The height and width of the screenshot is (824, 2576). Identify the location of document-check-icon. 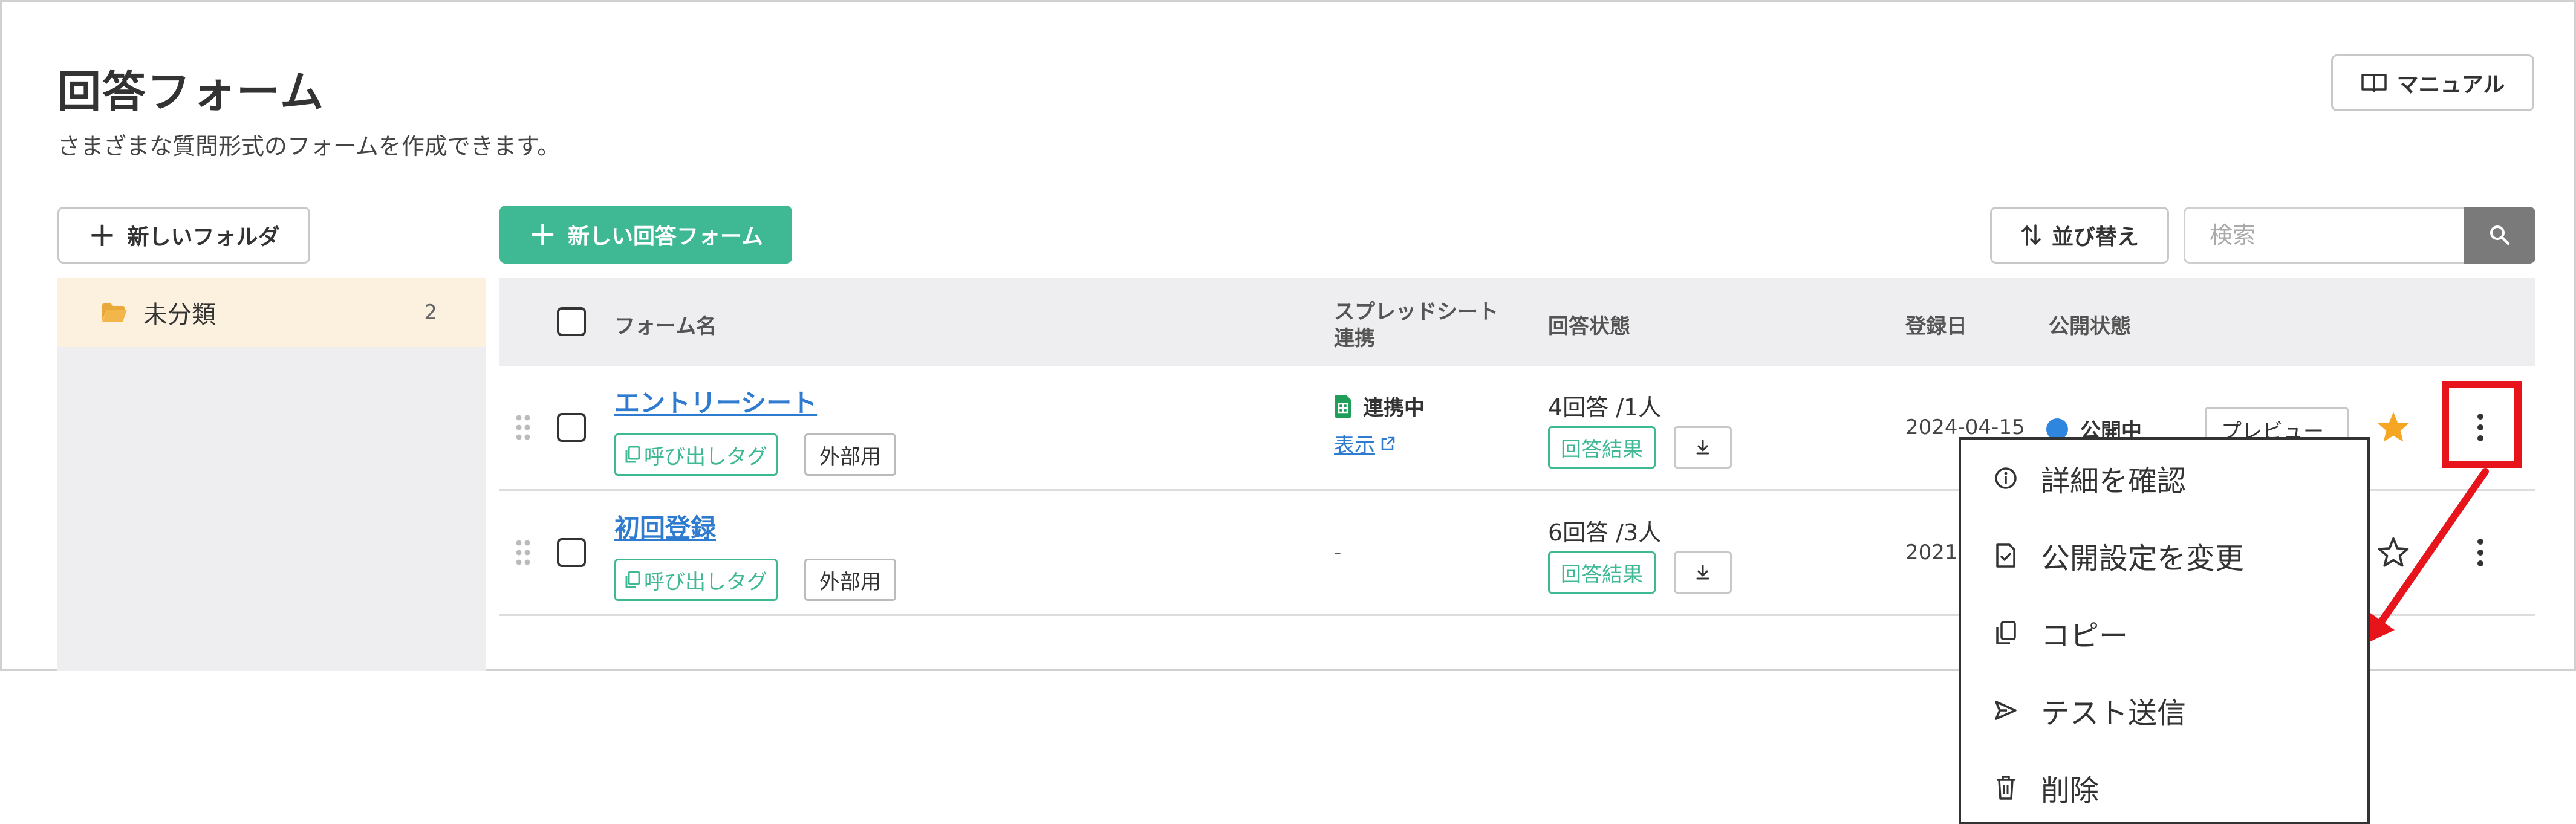
(2005, 555).